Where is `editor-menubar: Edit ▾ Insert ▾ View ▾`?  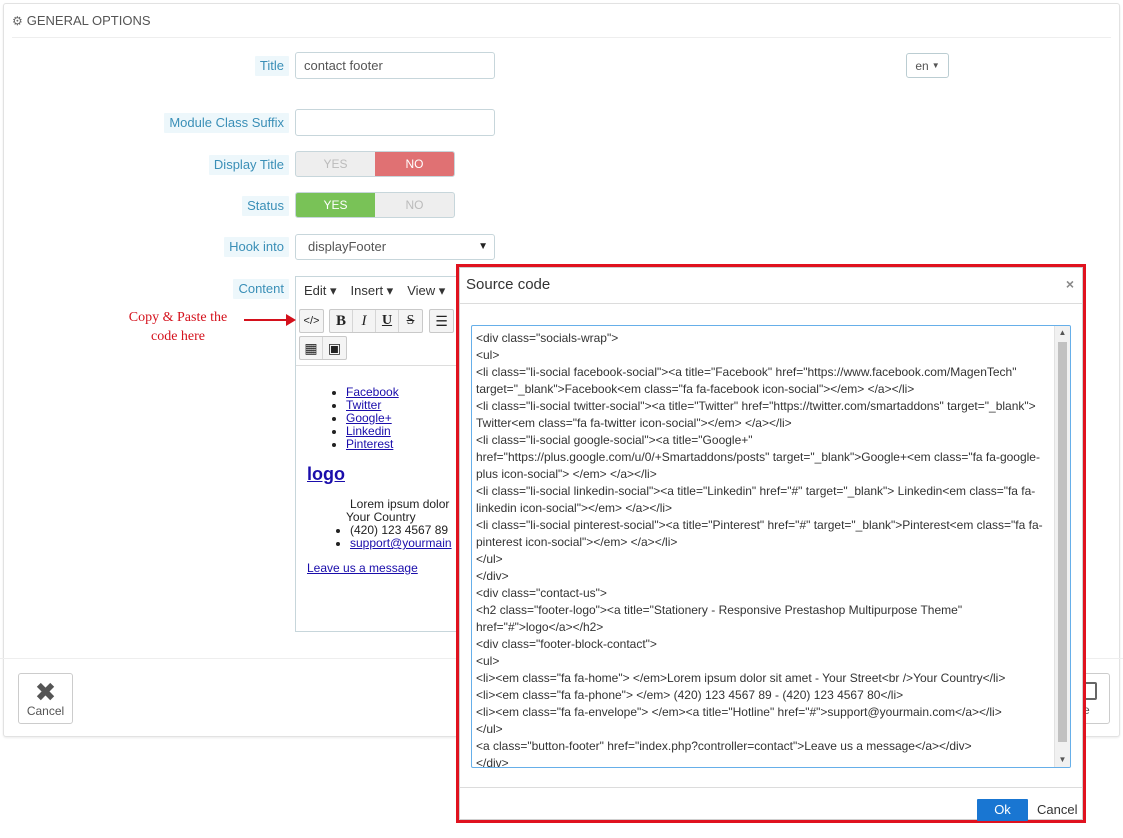 editor-menubar: Edit ▾ Insert ▾ View ▾ is located at coordinates (374, 291).